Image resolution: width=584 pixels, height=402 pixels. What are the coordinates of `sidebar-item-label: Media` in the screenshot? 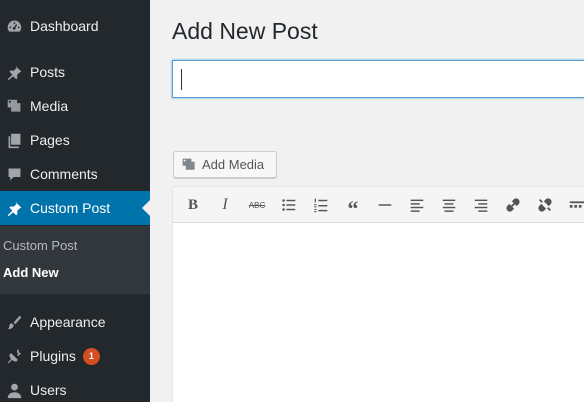 It's located at (49, 106).